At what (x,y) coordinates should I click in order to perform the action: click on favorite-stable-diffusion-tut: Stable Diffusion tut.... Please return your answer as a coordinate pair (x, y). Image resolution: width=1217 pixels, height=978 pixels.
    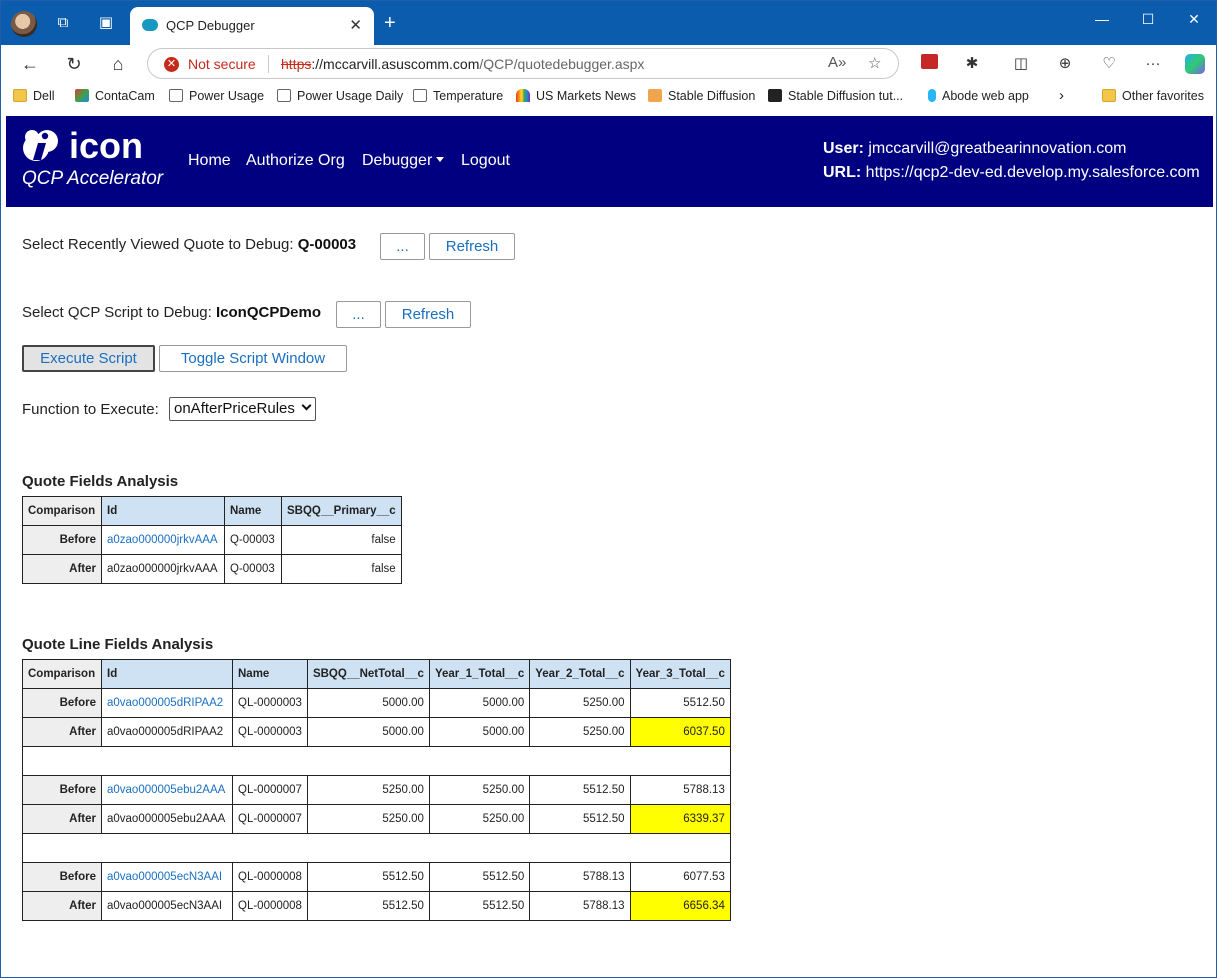
    Looking at the image, I should click on (835, 96).